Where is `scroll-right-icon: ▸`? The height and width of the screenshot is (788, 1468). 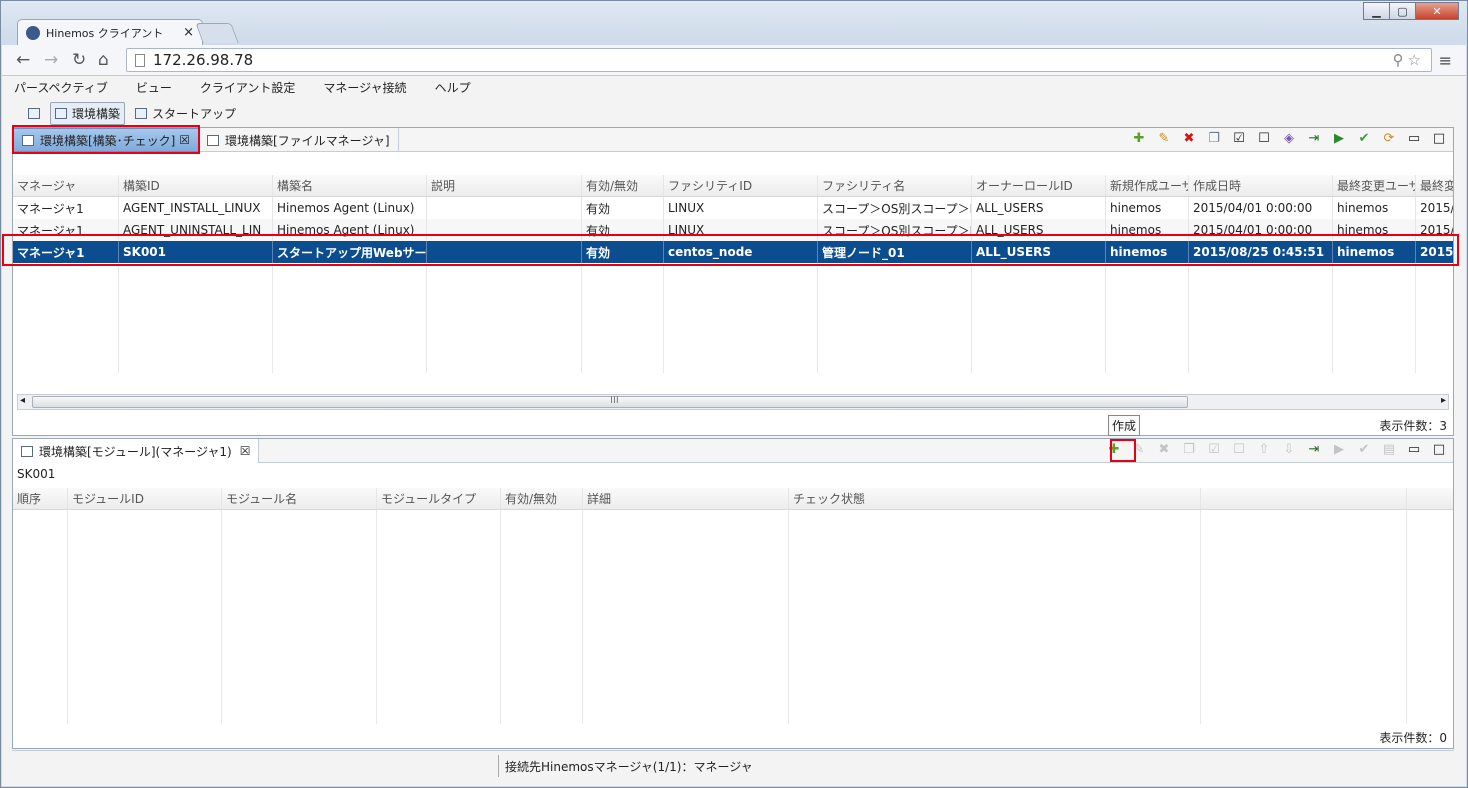
scroll-right-icon: ▸ is located at coordinates (1443, 400).